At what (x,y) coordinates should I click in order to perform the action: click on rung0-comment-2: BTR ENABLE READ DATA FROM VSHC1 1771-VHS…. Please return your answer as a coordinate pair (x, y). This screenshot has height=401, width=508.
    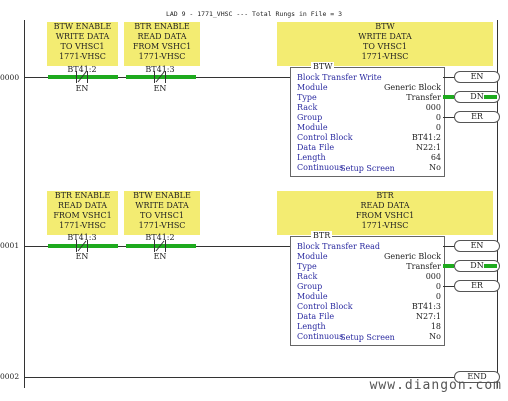
    Looking at the image, I should click on (162, 44).